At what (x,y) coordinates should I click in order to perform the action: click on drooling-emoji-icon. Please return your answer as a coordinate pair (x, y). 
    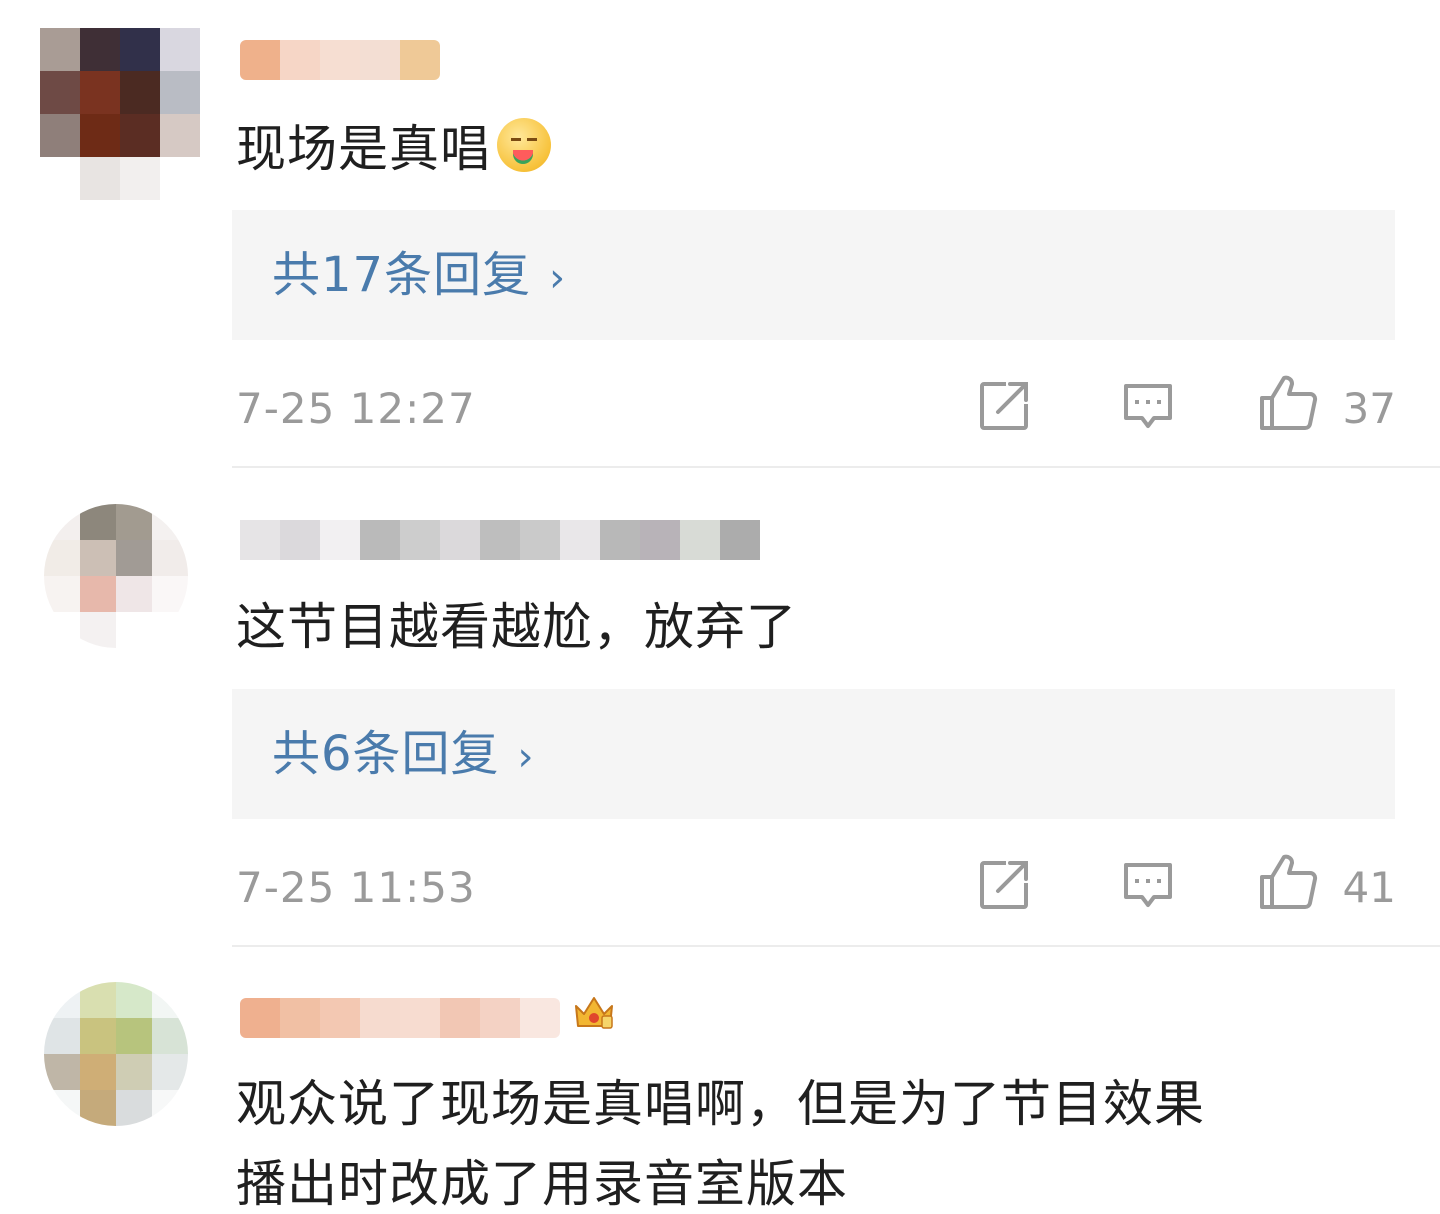
    Looking at the image, I should click on (524, 145).